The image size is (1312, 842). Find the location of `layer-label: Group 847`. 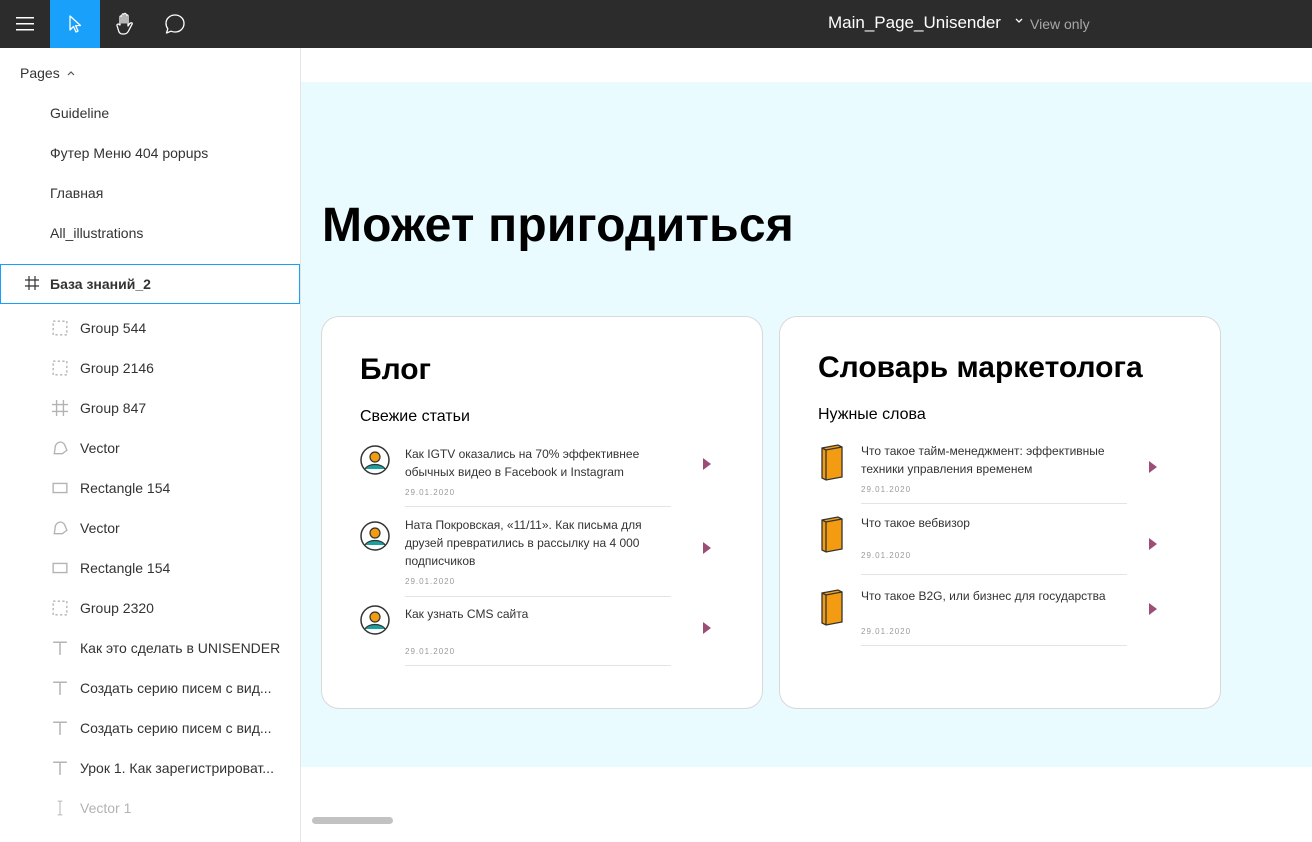

layer-label: Group 847 is located at coordinates (113, 408).